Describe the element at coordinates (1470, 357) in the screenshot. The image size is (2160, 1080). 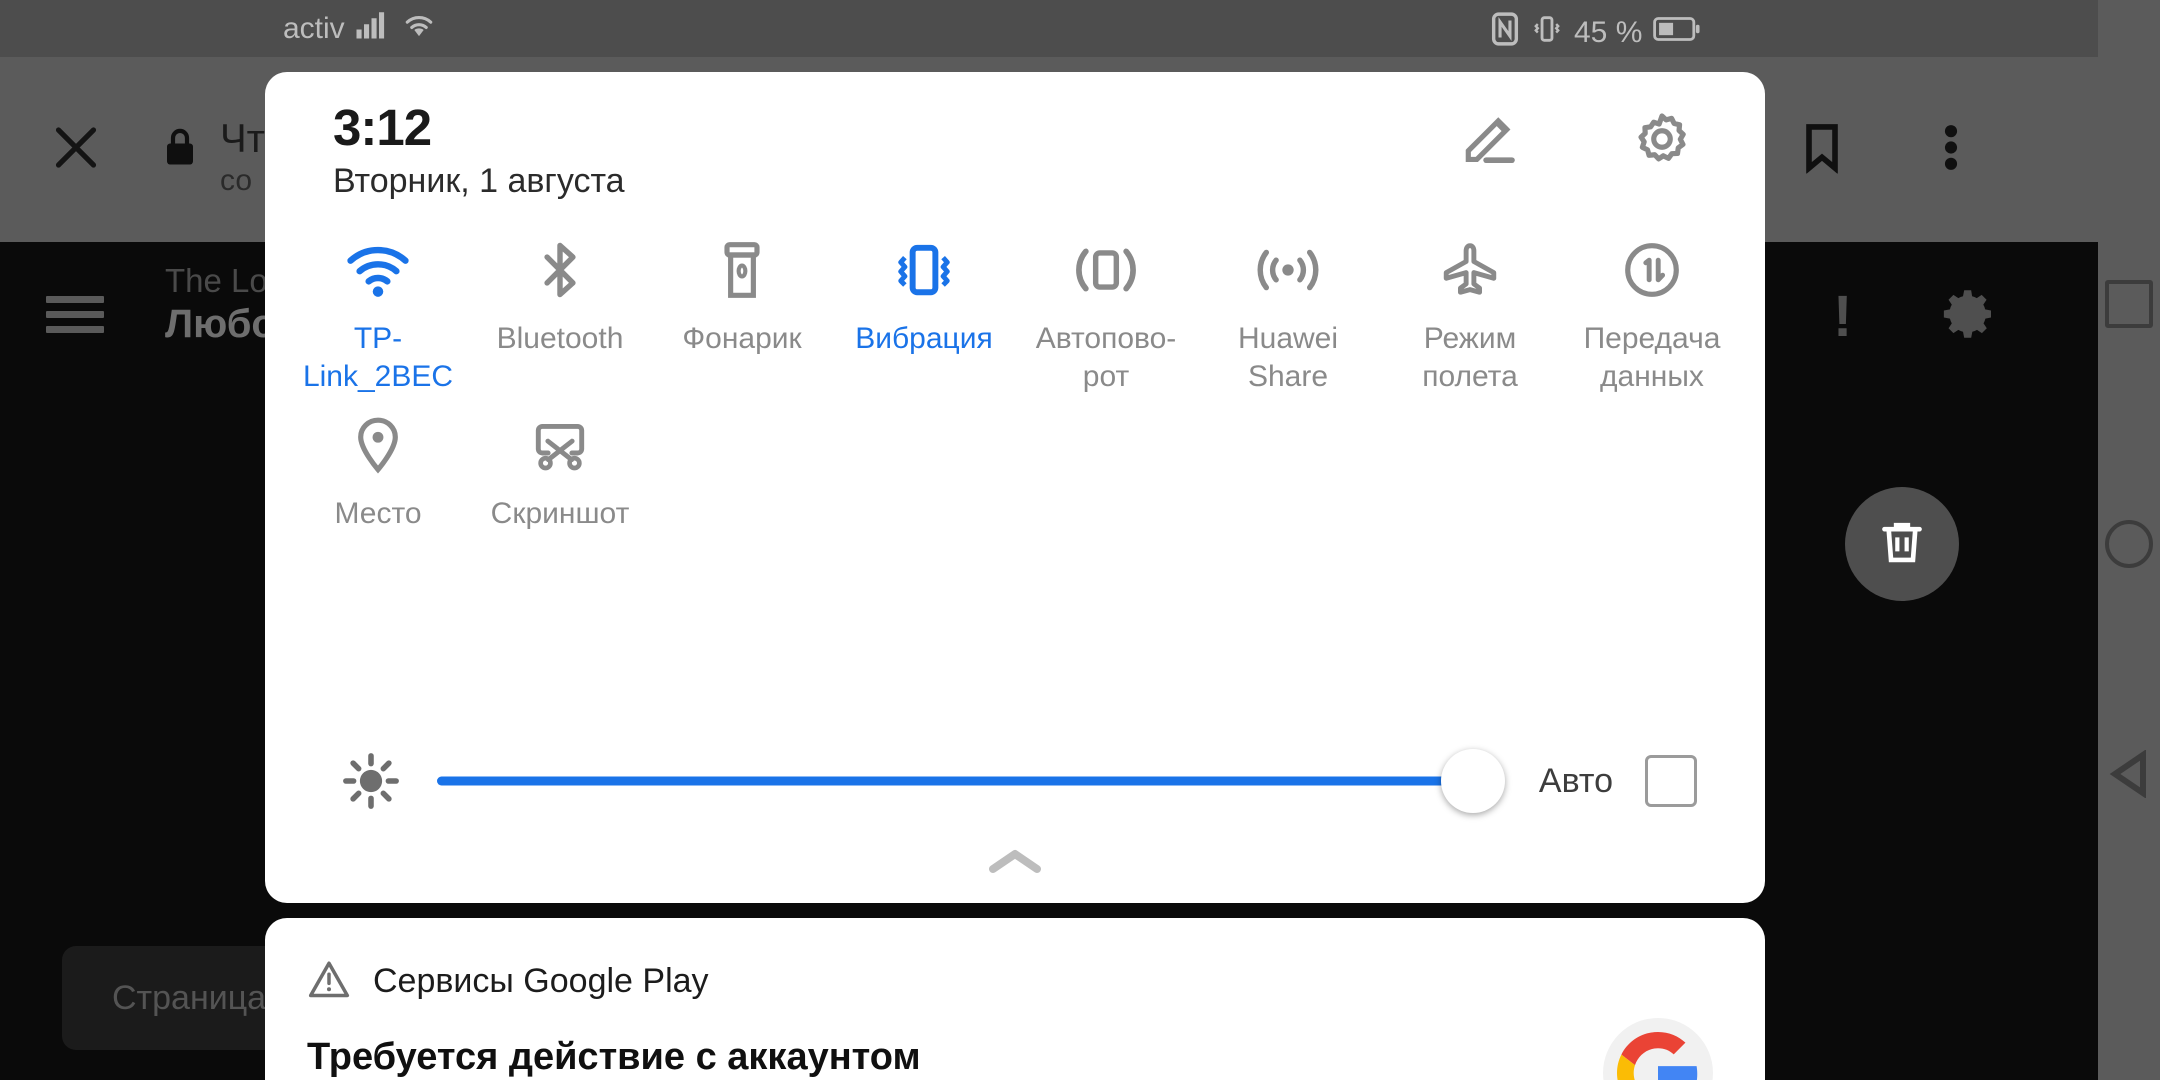
I see `tile-label: Режим полета` at that location.